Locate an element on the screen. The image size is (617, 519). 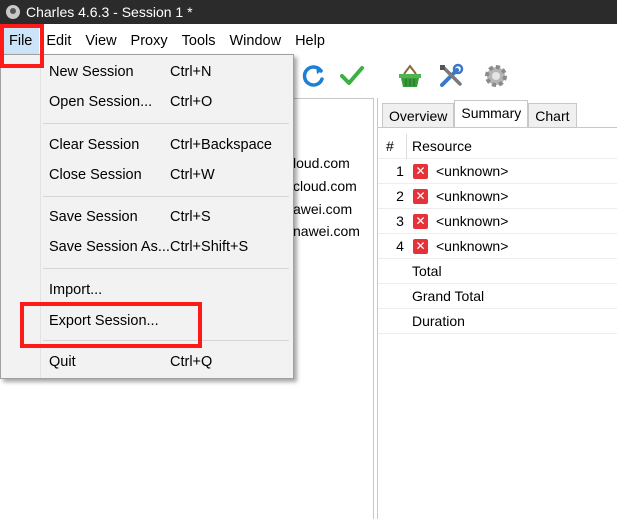
table-row: 3 ✕ <unknown> is located at coordinates (497, 221).